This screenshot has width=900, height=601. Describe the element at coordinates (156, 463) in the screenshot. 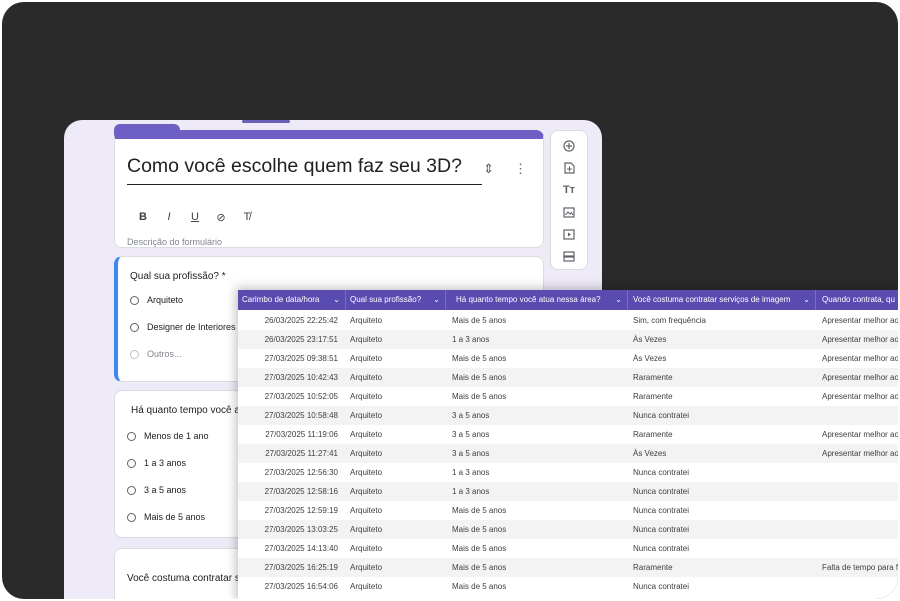

I see `option-item: 1 a 3 anos` at that location.